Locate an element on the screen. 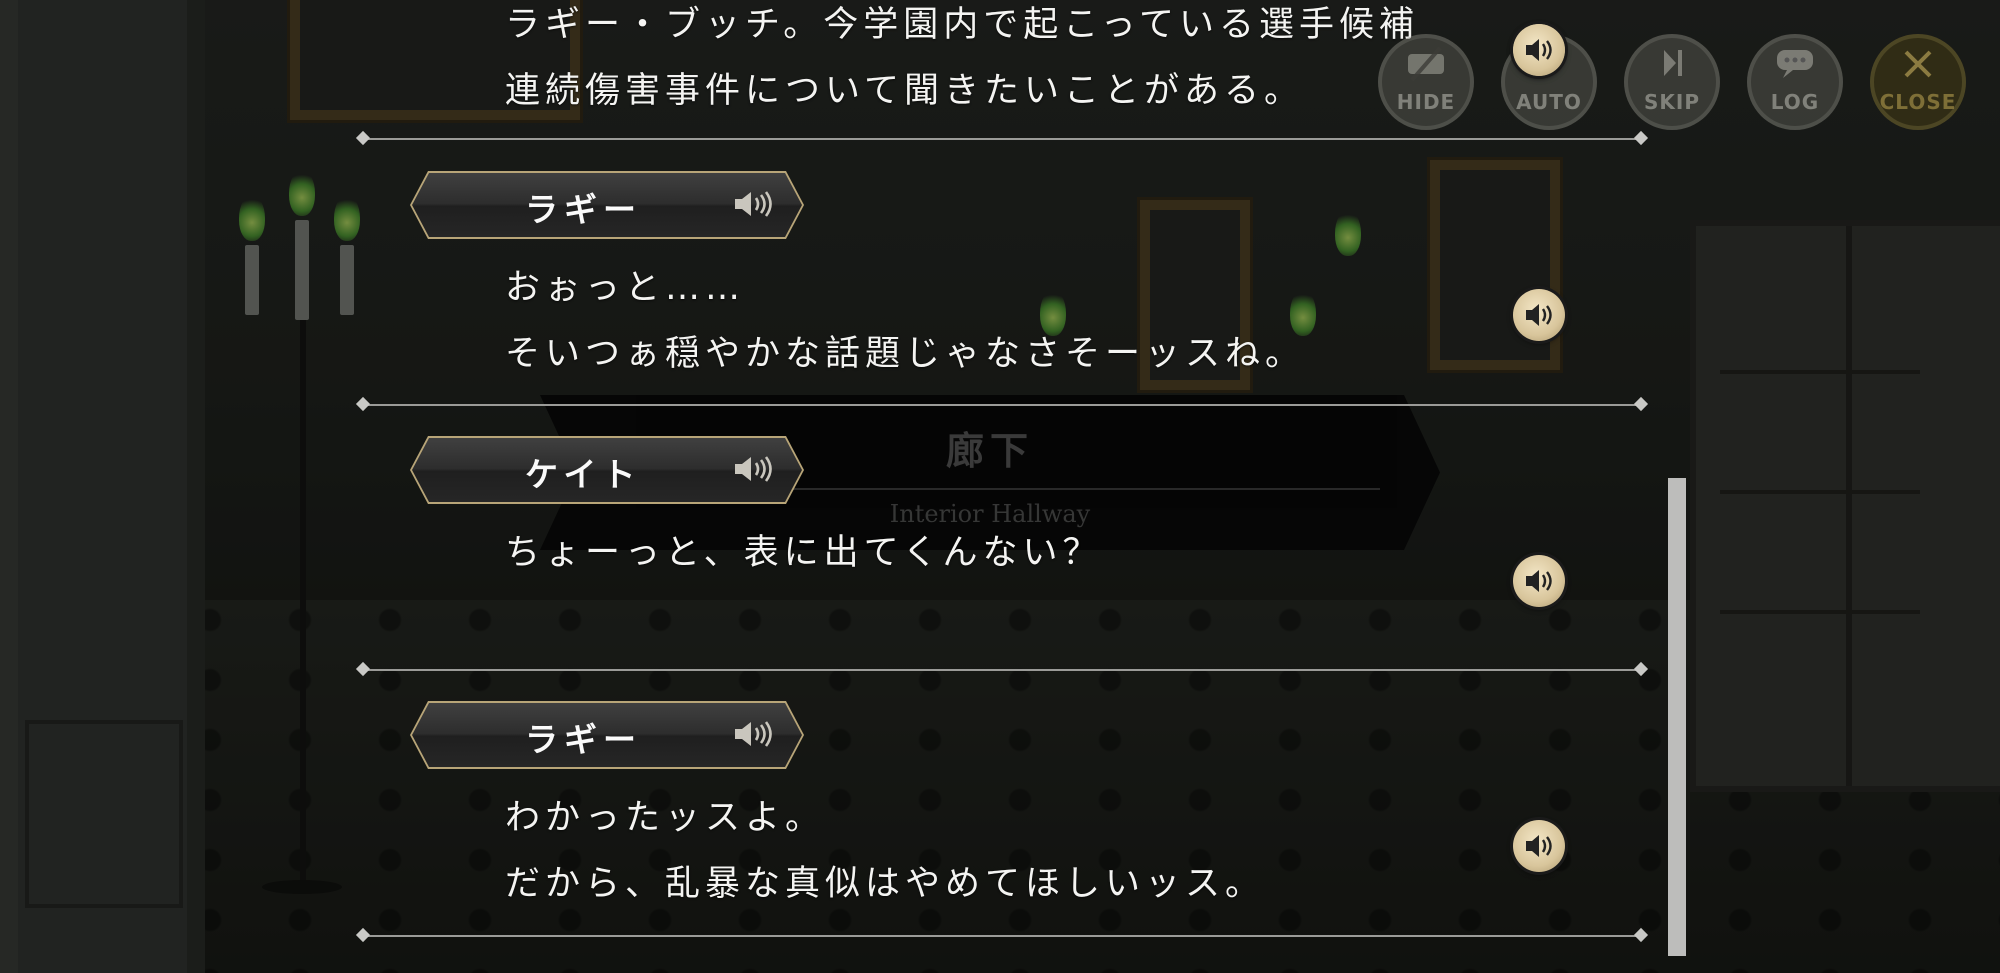  close-button: CLOSE is located at coordinates (1918, 82).